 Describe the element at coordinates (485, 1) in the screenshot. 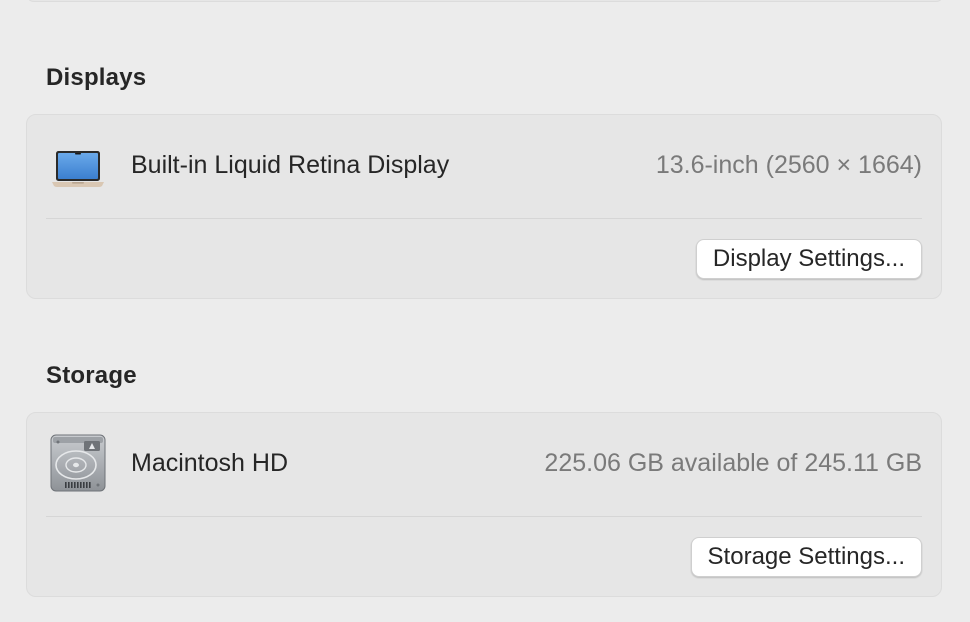

I see `previous-section-panel` at that location.